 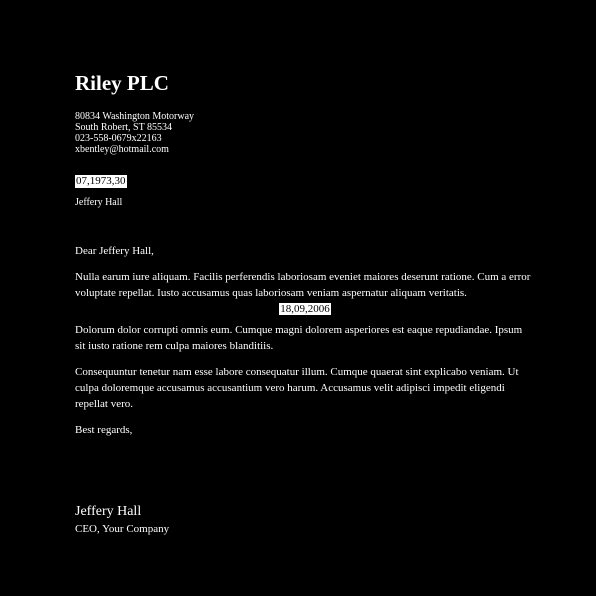 What do you see at coordinates (101, 181) in the screenshot?
I see `letter-date: 07,1973,30` at bounding box center [101, 181].